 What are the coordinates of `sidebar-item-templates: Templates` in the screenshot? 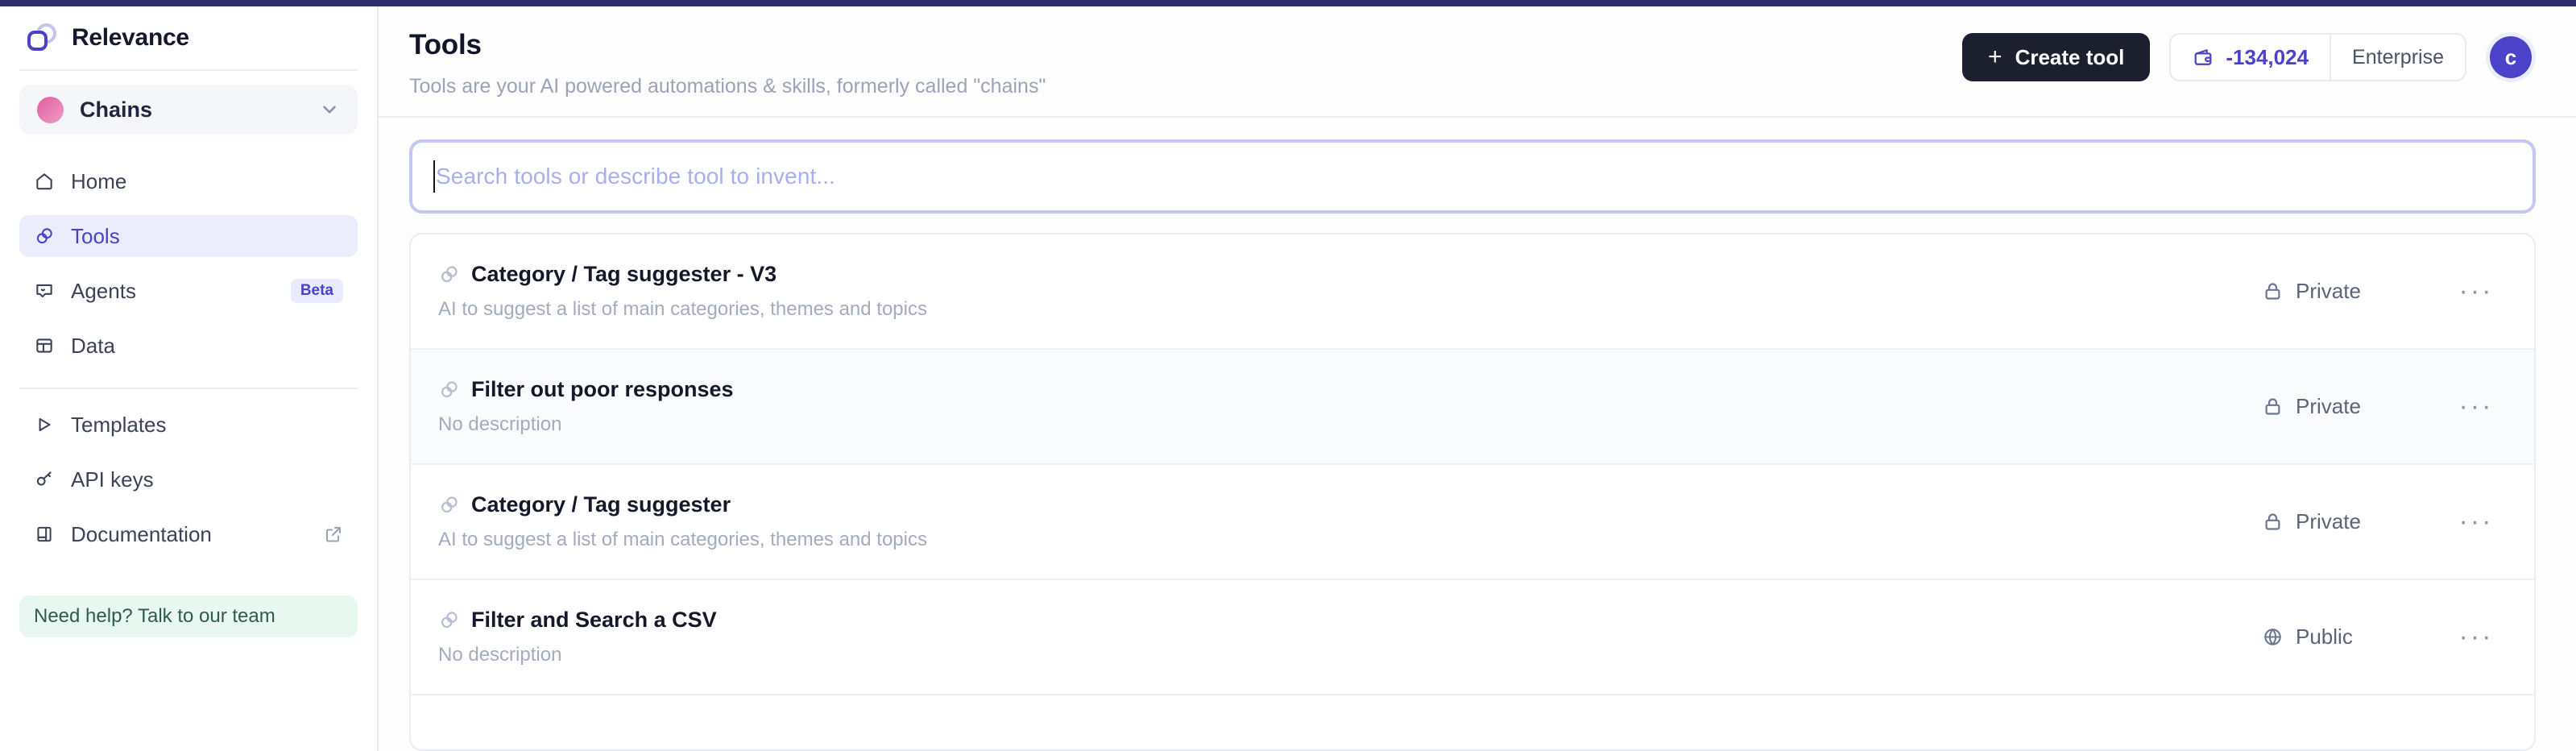 It's located at (188, 425).